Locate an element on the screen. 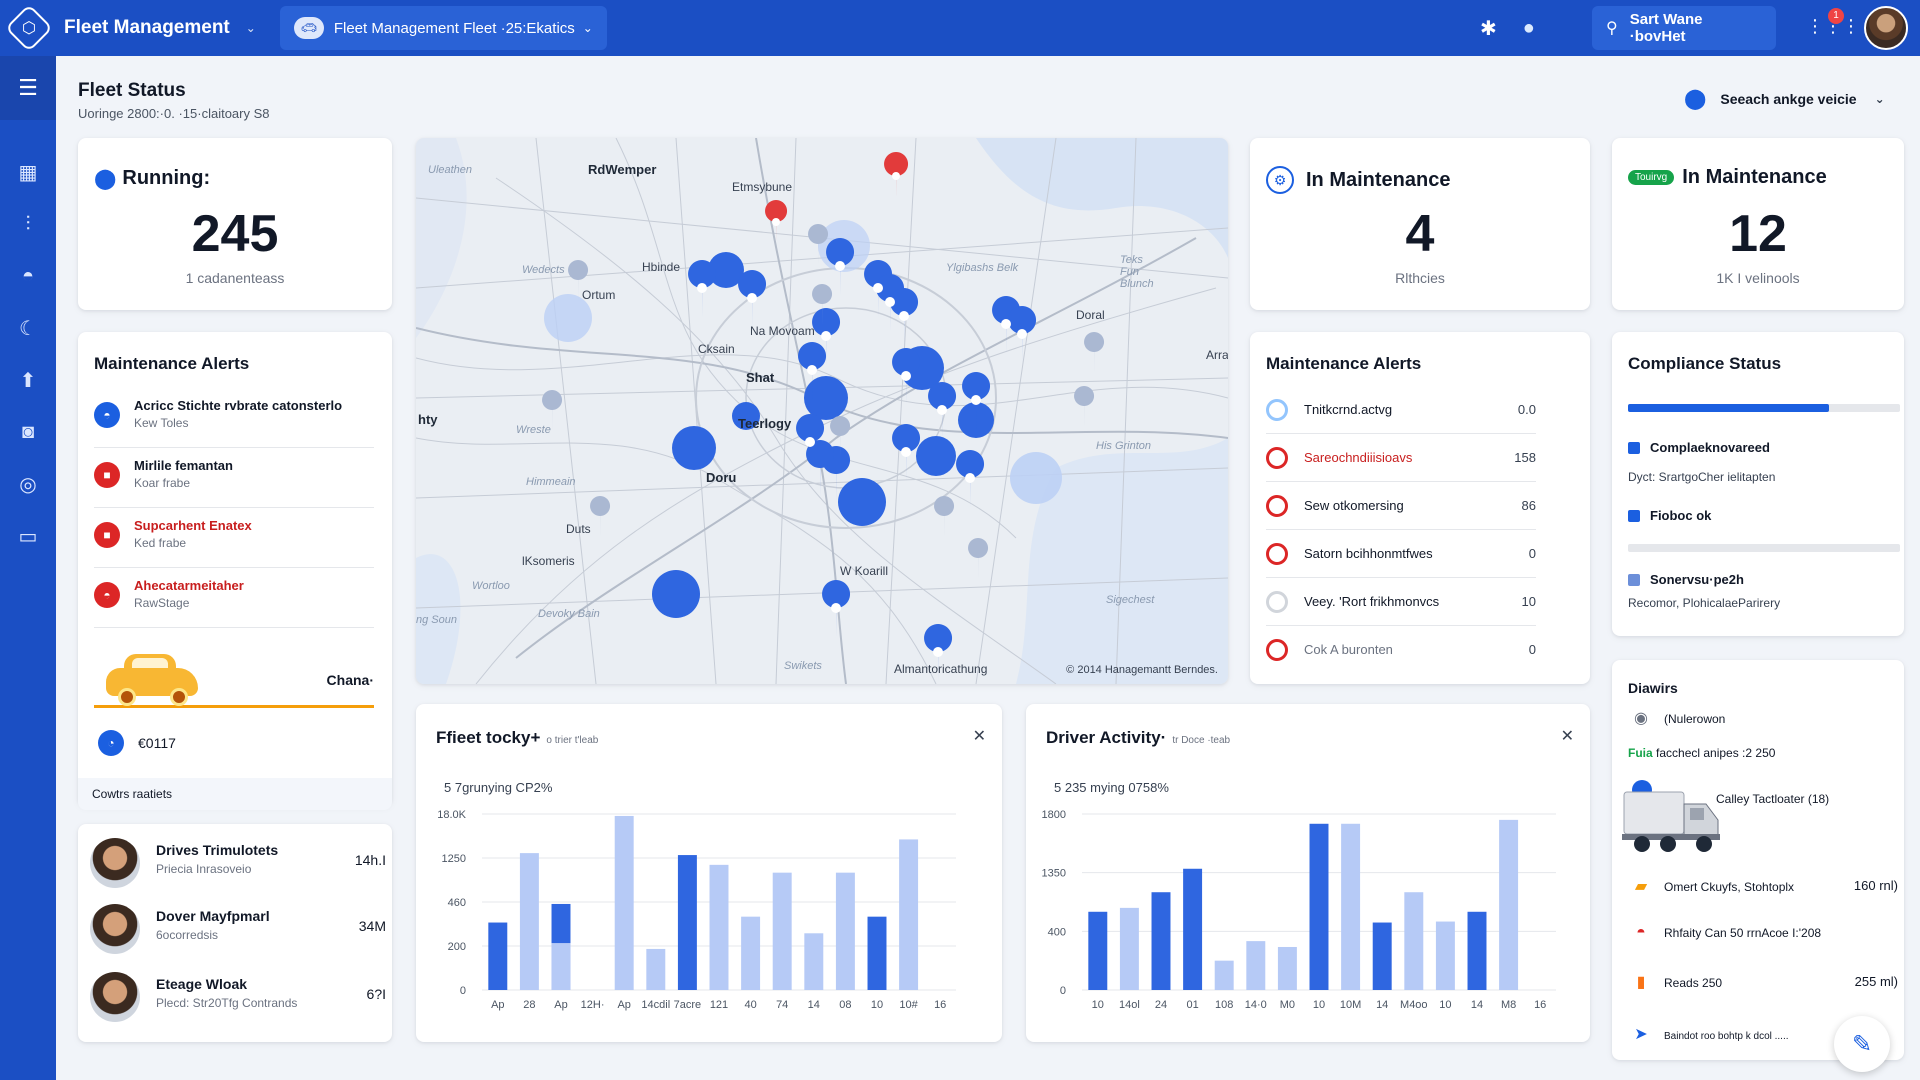  map-label: RdWemper is located at coordinates (622, 169).